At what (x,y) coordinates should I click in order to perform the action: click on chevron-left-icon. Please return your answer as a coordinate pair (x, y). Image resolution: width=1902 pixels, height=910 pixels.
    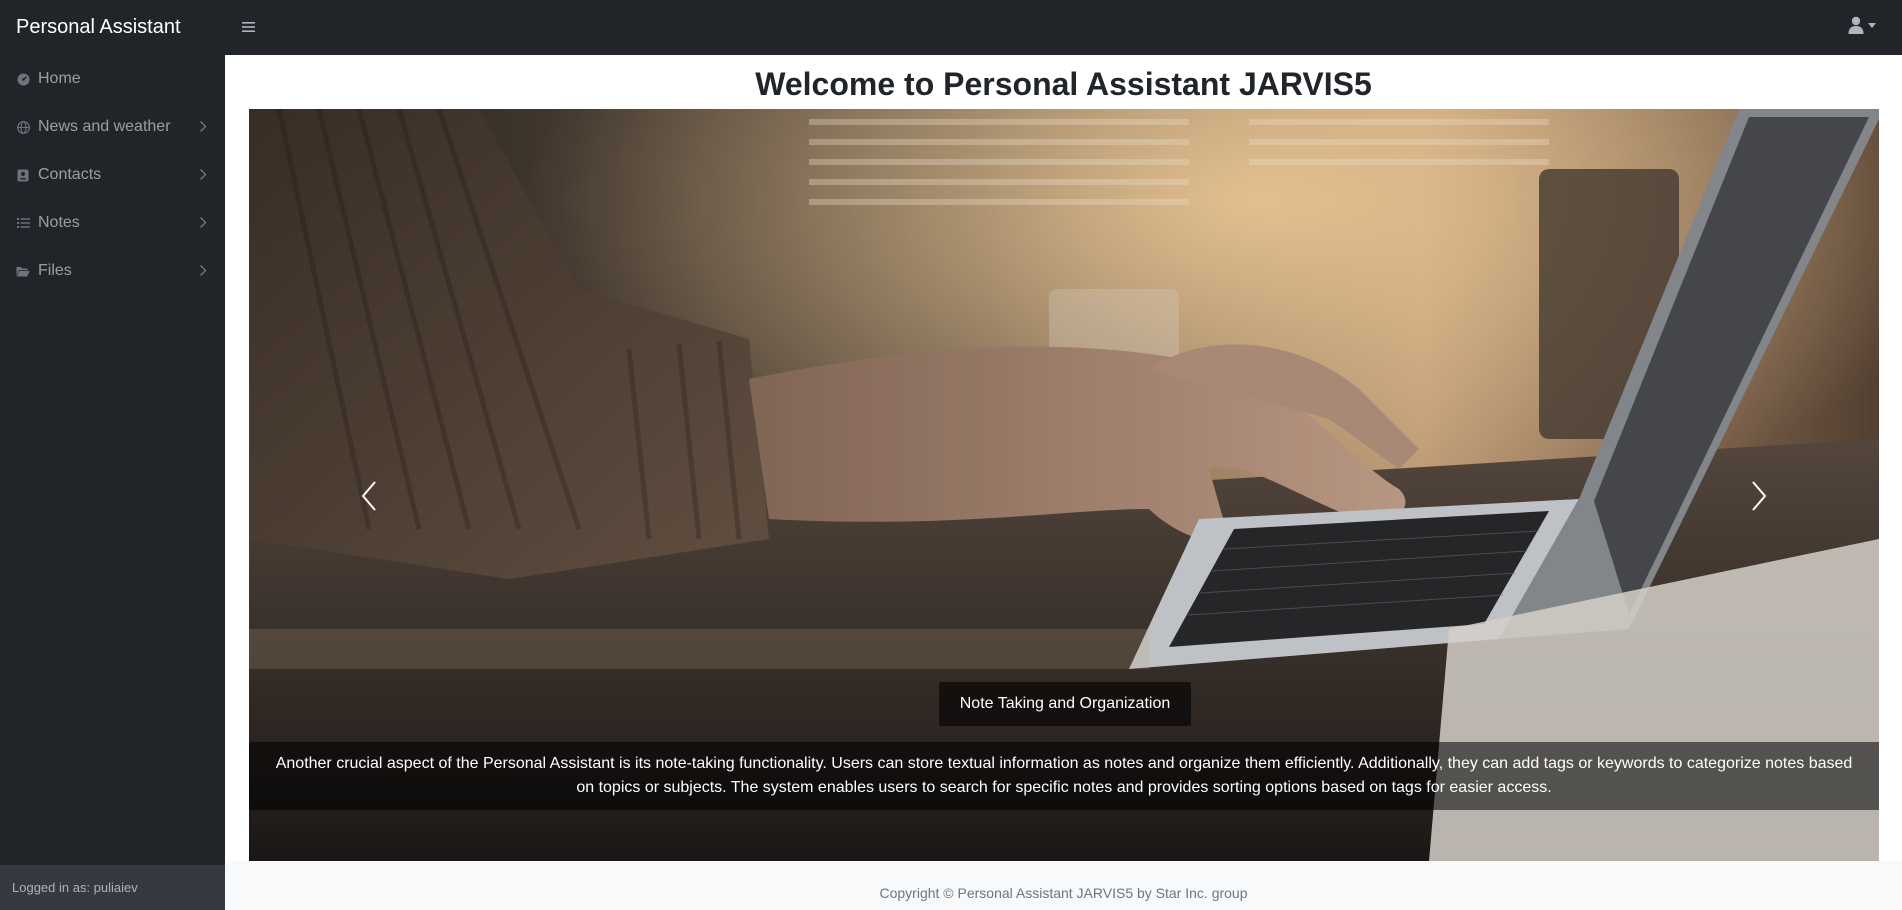
    Looking at the image, I should click on (368, 496).